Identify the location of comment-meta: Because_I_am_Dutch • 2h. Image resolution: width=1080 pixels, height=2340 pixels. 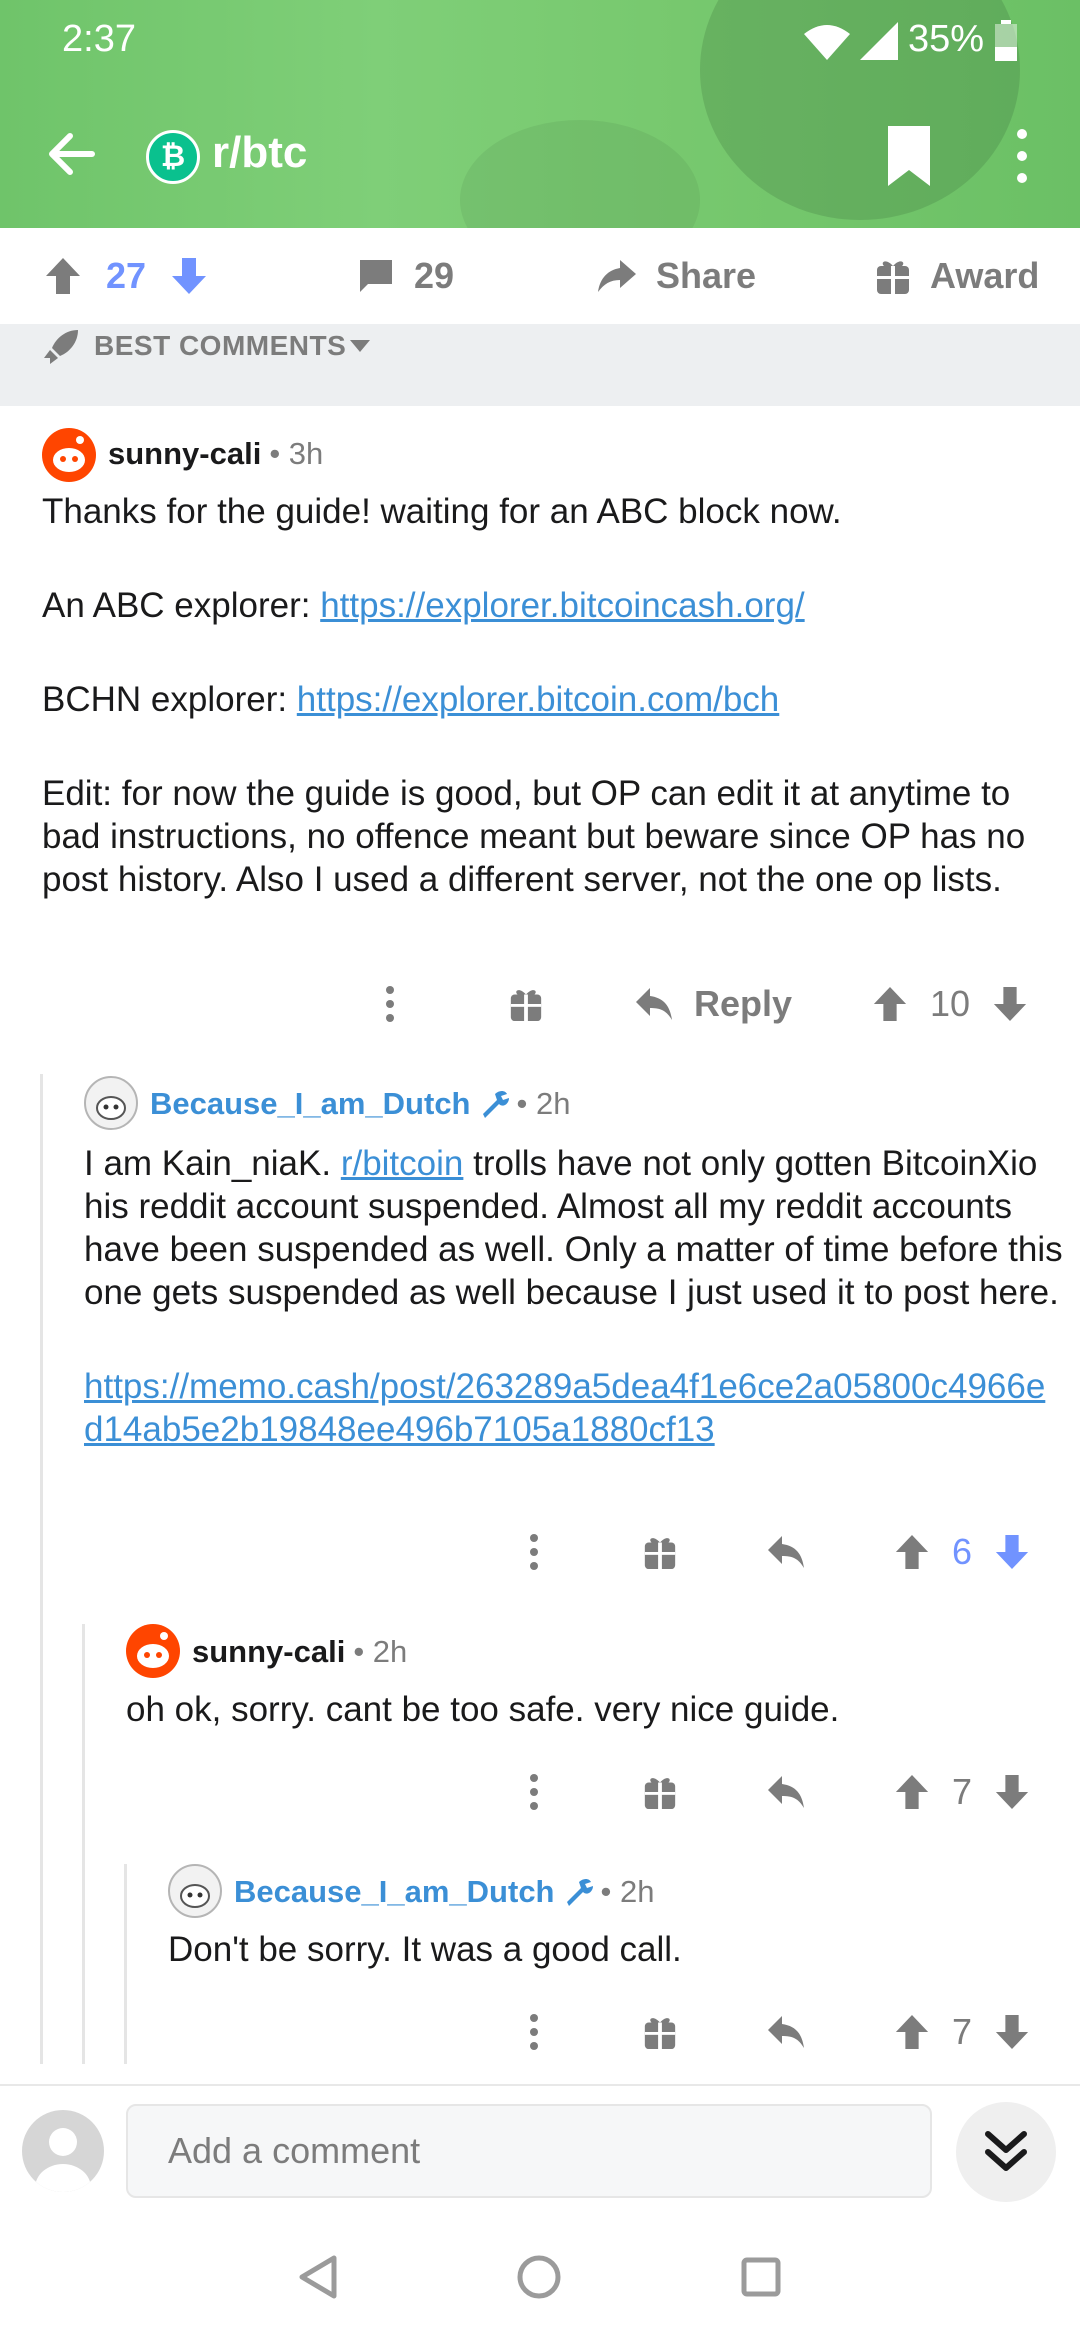
(444, 1892).